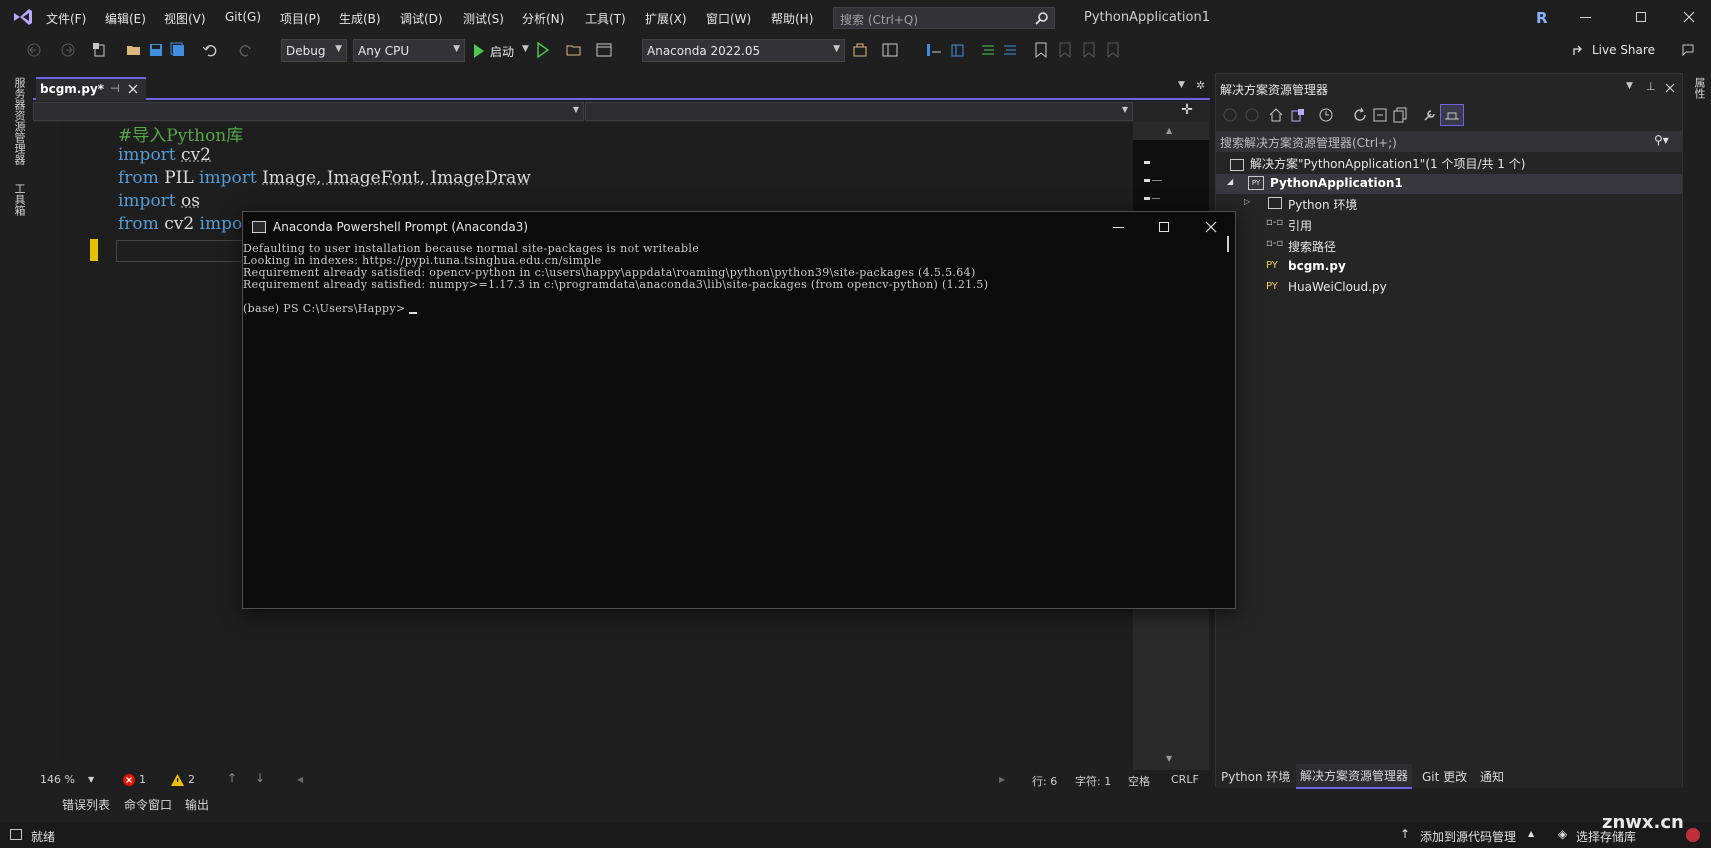  Describe the element at coordinates (1689, 51) in the screenshot. I see `feedback-icon` at that location.